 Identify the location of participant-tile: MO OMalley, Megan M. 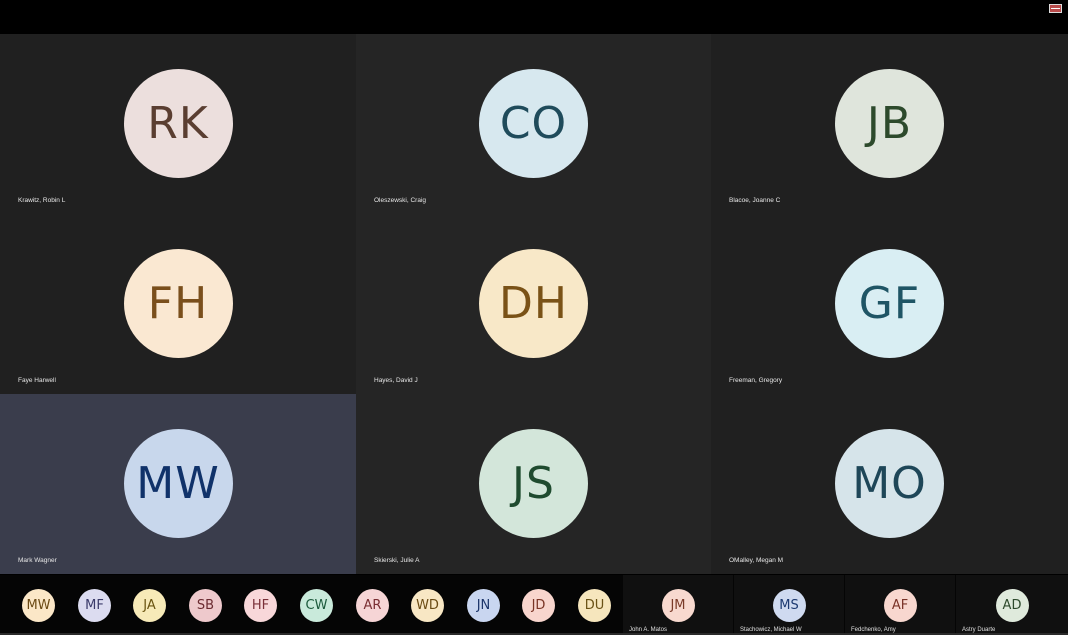
(889, 484).